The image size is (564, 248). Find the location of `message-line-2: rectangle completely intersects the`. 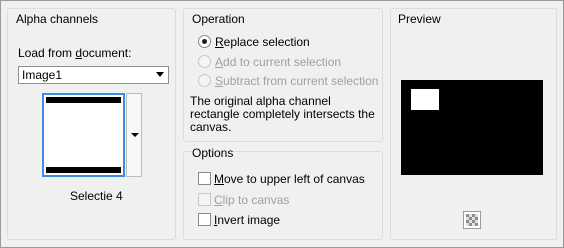

message-line-2: rectangle completely intersects the is located at coordinates (282, 114).